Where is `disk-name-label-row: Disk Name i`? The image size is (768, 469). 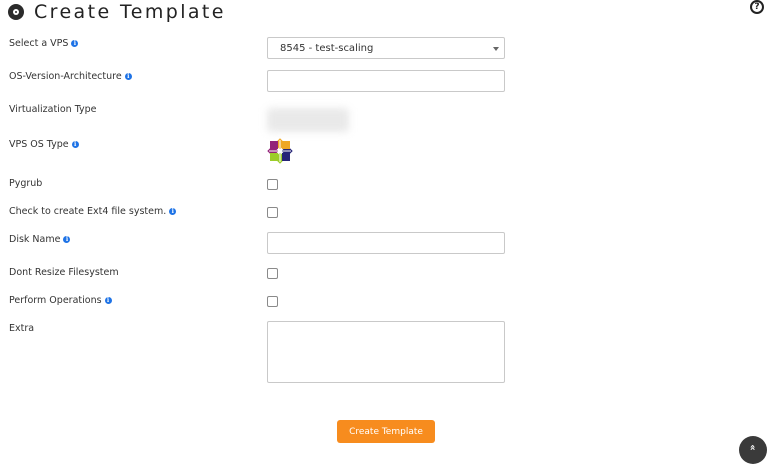
disk-name-label-row: Disk Name i is located at coordinates (40, 239).